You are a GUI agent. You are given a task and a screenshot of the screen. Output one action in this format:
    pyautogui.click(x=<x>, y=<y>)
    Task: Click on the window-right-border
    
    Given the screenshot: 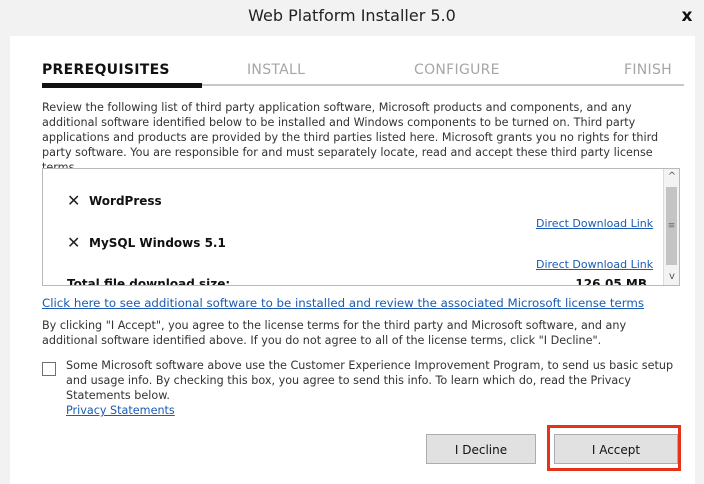 What is the action you would take?
    pyautogui.click(x=699, y=260)
    